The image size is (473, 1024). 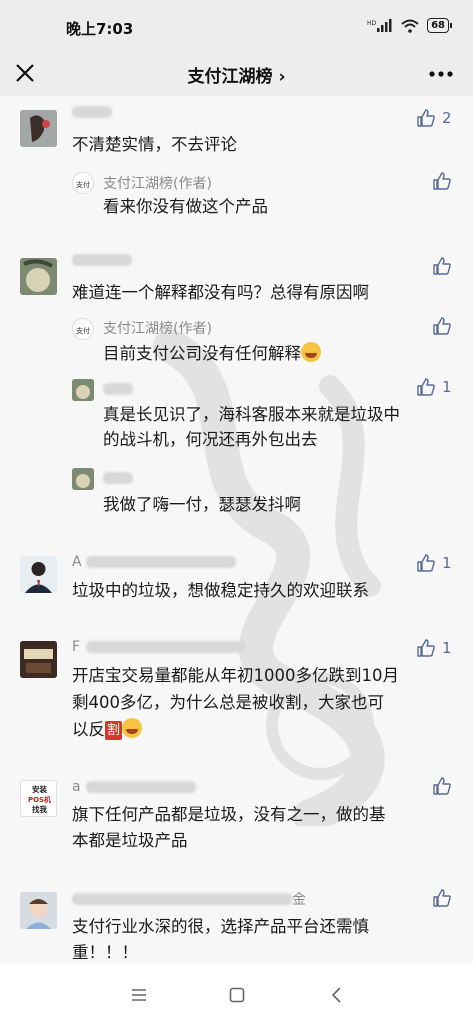 I want to click on comment-text: 垃圾中的垃圾，想做稳定持久的欢迎联系, so click(x=220, y=590).